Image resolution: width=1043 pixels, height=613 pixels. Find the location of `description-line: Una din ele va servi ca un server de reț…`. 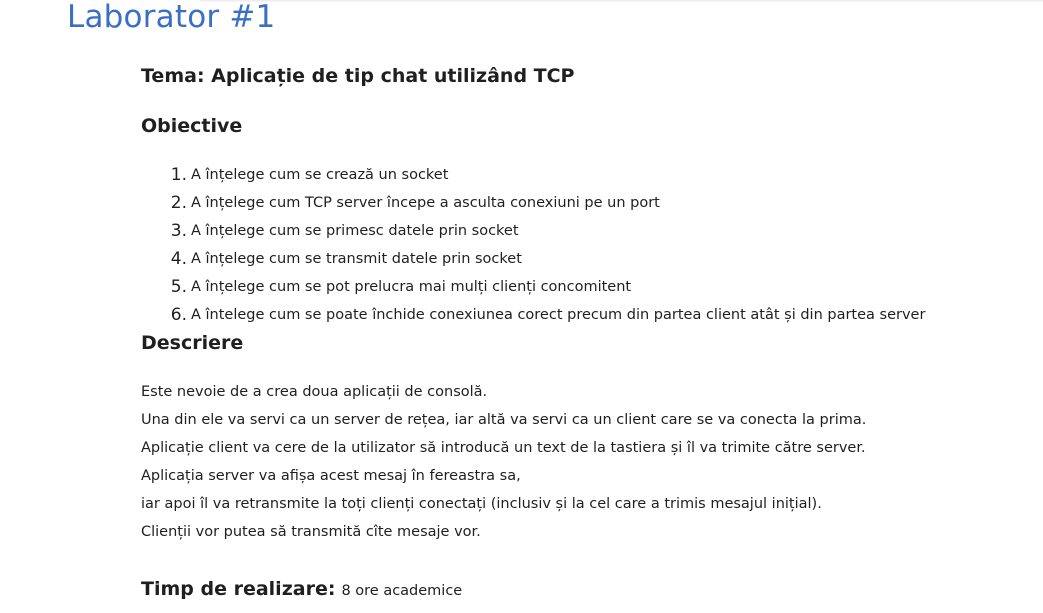

description-line: Una din ele va servi ca un server de reț… is located at coordinates (504, 420).